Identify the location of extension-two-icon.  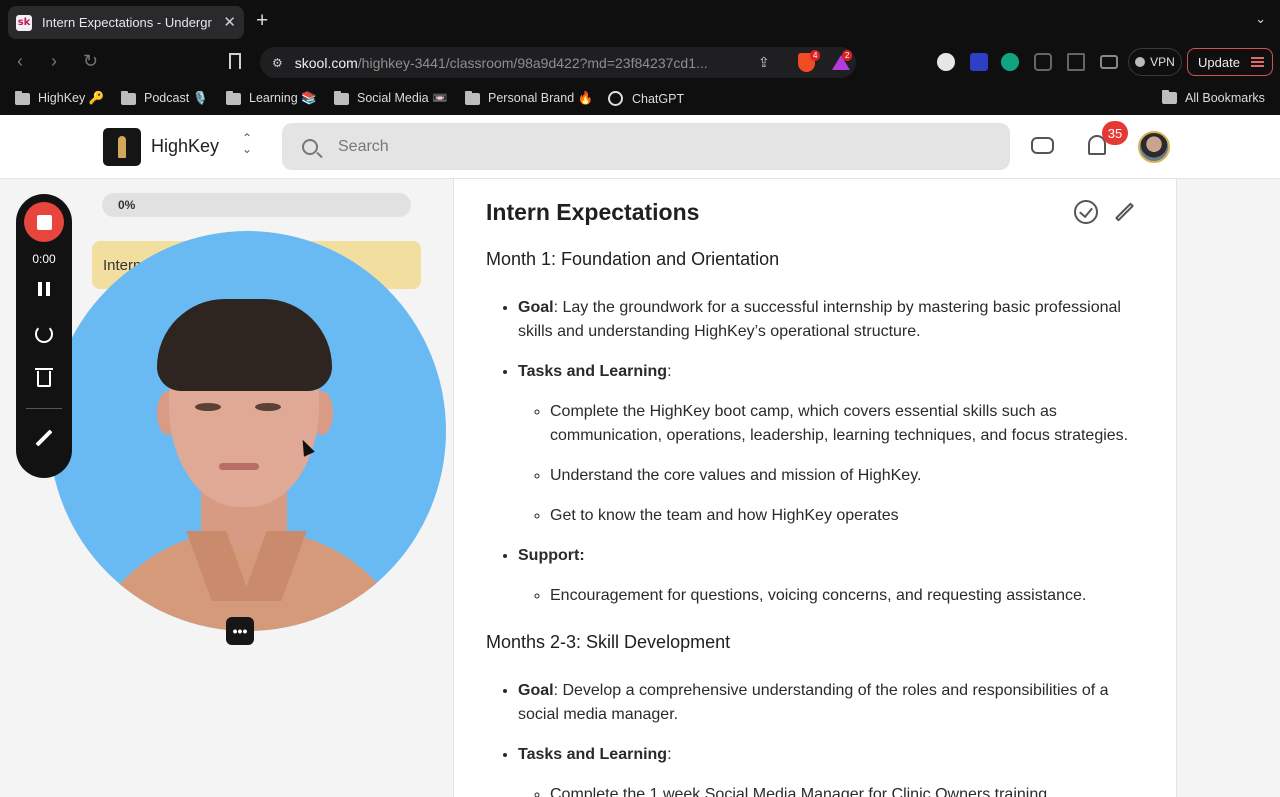
(979, 62).